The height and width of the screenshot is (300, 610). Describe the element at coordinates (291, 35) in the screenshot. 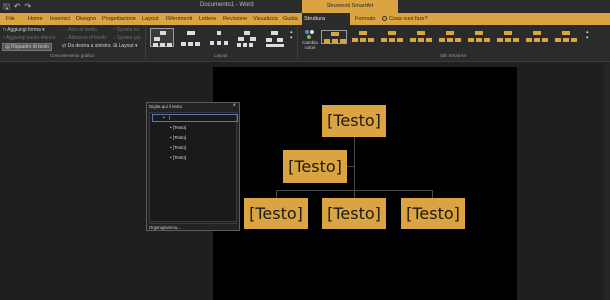

I see `layout-gallery-more: ▴ ▾` at that location.